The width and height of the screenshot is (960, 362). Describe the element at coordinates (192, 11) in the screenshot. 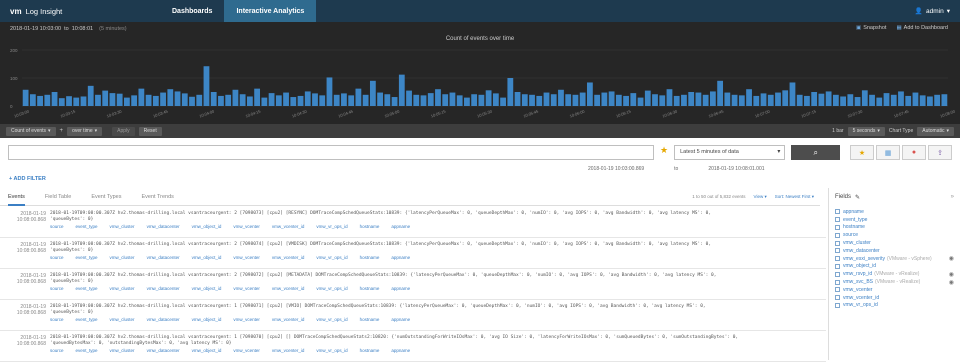

I see `tab-dashboards: Dashboards` at that location.